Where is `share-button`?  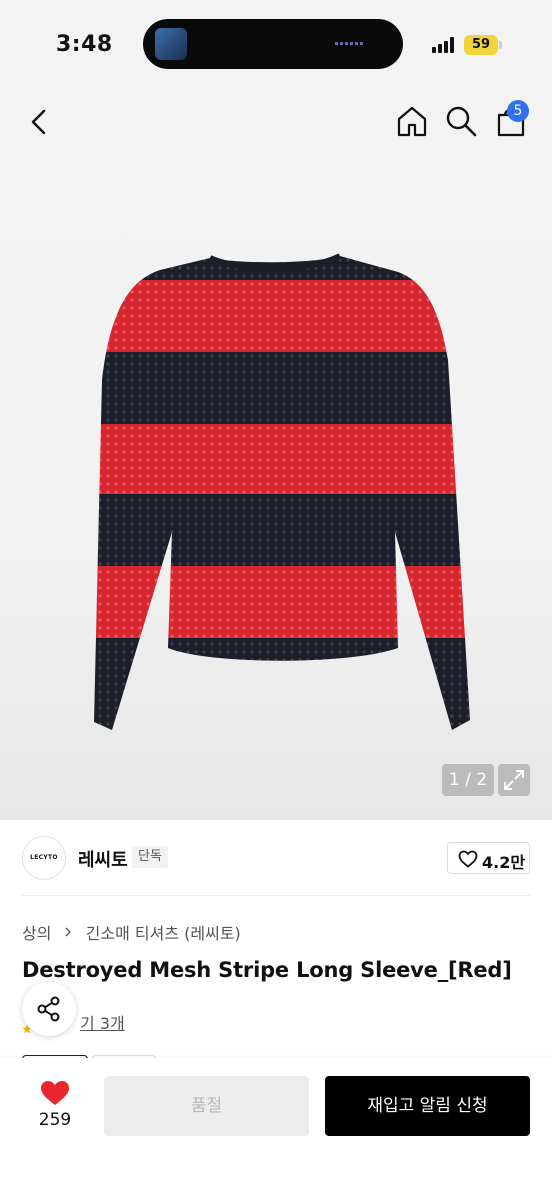 share-button is located at coordinates (49, 1009).